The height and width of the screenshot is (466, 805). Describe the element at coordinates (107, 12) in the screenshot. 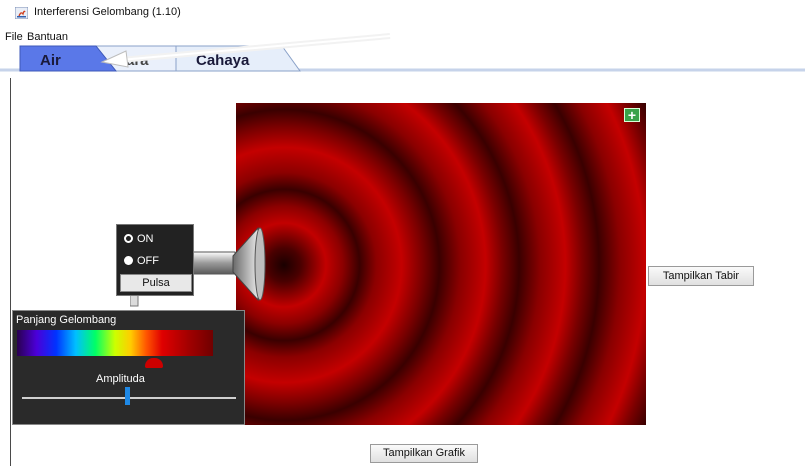

I see `window-title: Interferensi Gelombang (1.10)` at that location.